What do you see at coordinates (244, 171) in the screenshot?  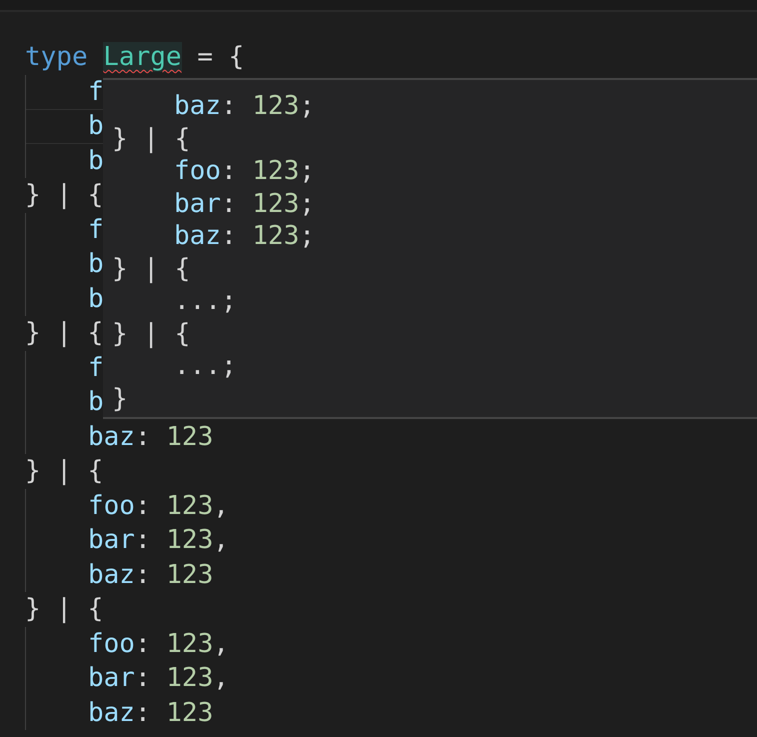 I see `code-line: foo: 123;` at bounding box center [244, 171].